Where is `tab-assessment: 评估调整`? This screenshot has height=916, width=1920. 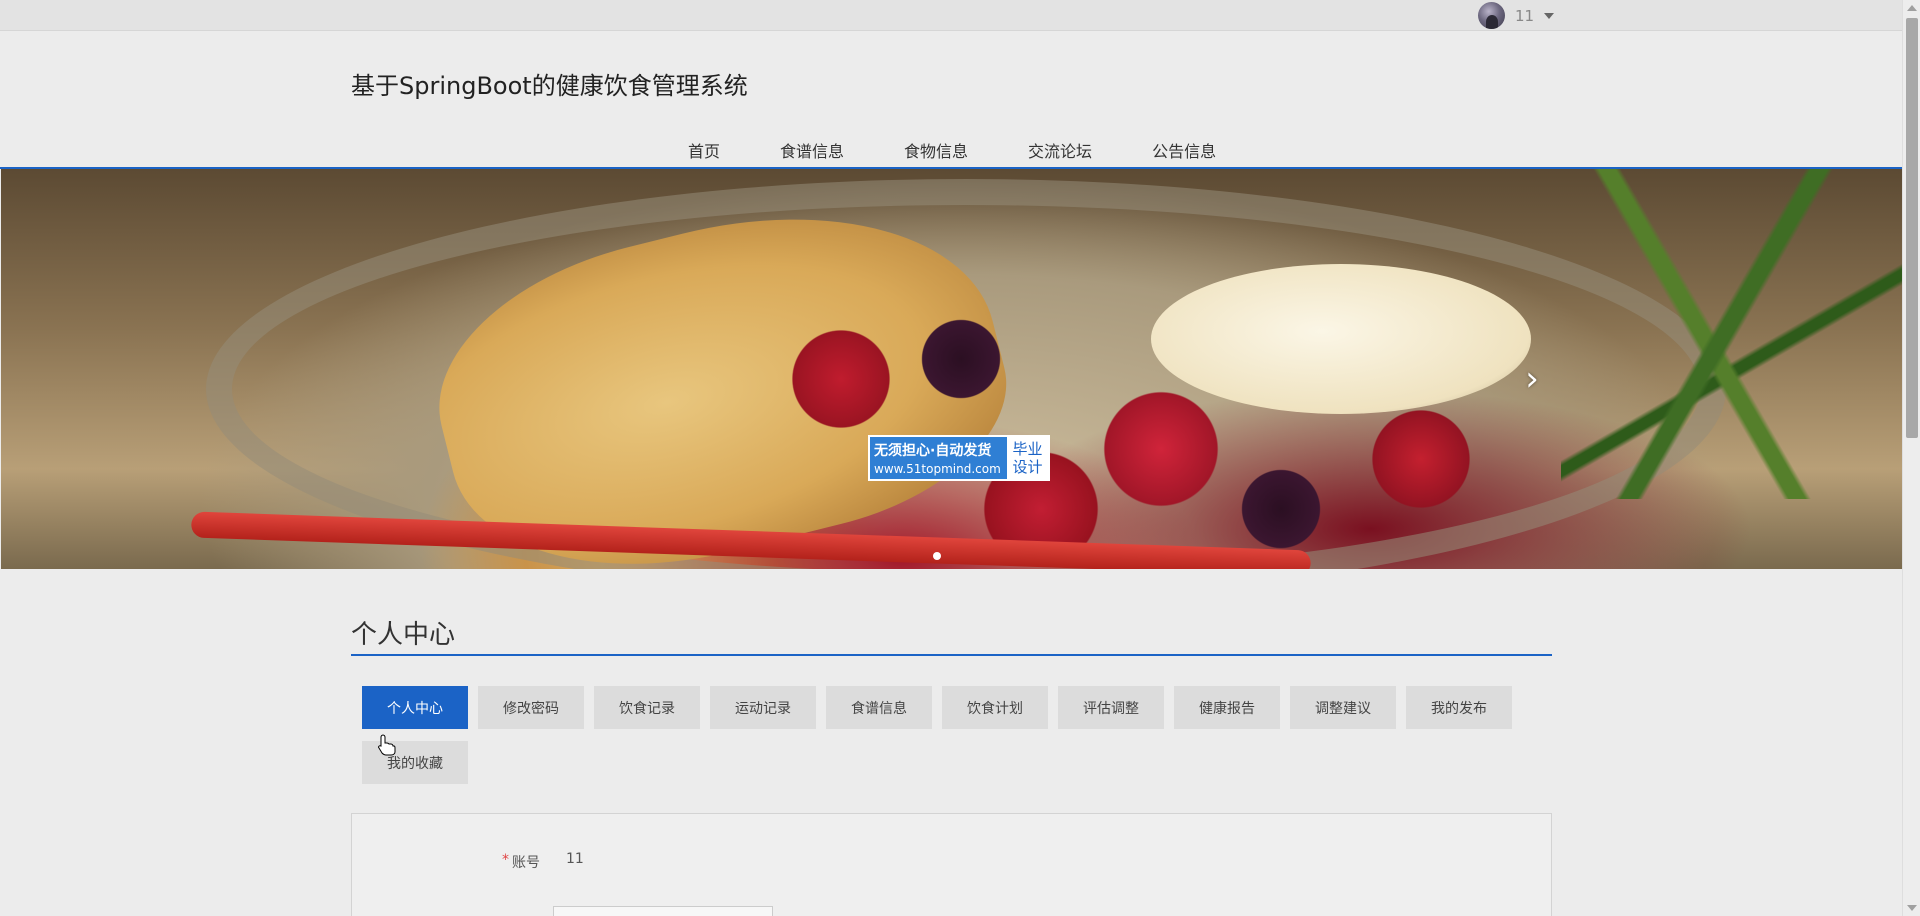 tab-assessment: 评估调整 is located at coordinates (1111, 707).